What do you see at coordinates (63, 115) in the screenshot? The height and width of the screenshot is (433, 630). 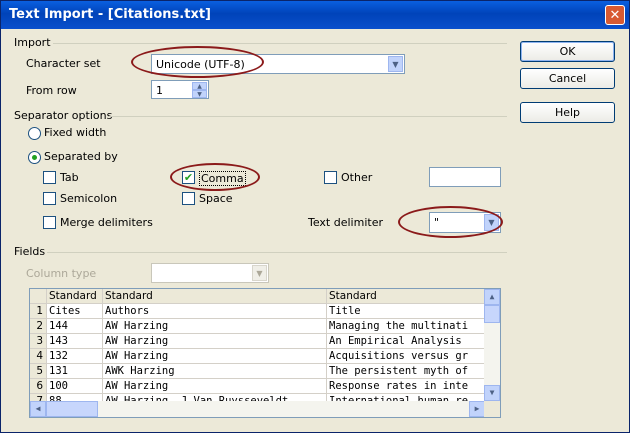 I see `separator-group-label: Separator options` at bounding box center [63, 115].